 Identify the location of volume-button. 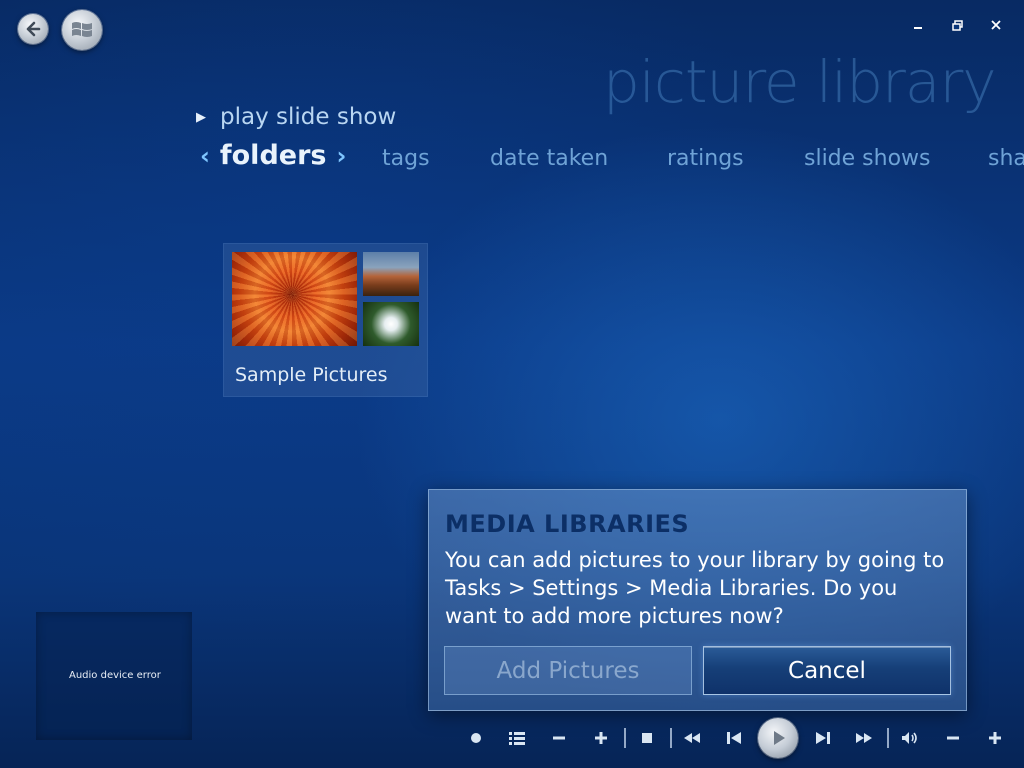
(910, 738).